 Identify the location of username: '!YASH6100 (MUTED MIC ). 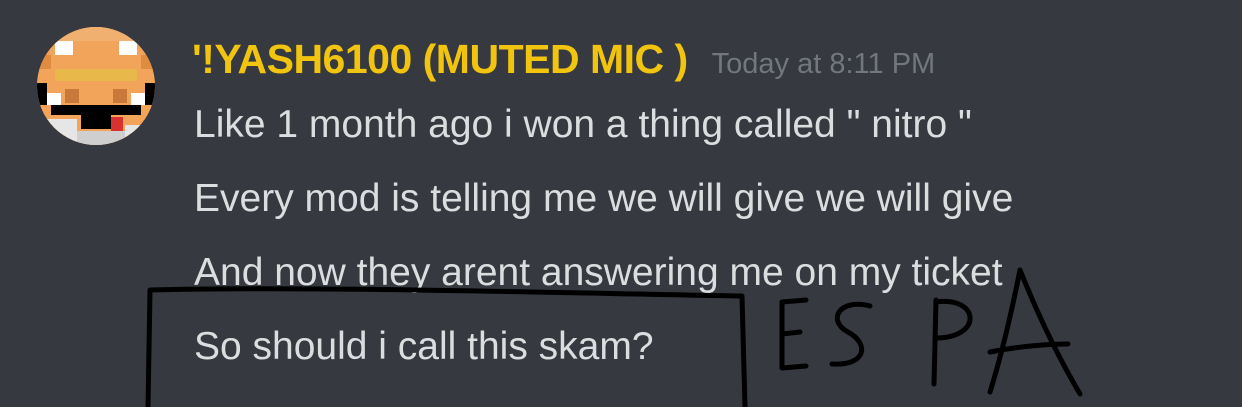
(440, 59).